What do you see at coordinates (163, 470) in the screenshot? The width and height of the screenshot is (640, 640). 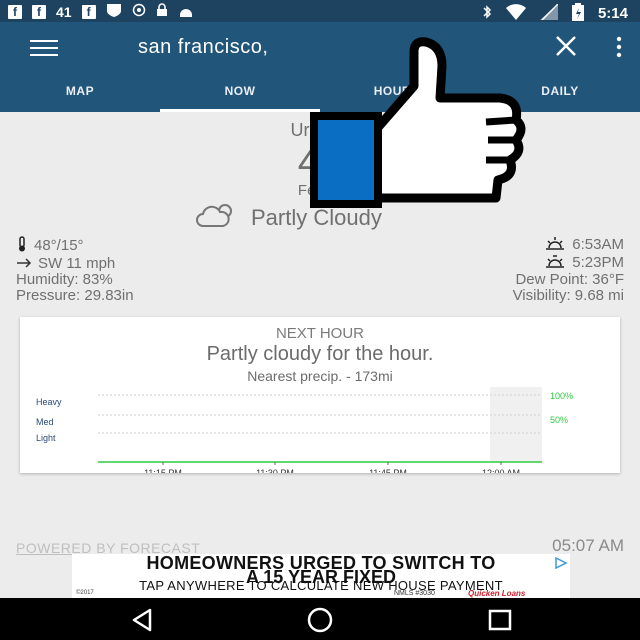 I see `chart-tick-label: 11:15 PM` at bounding box center [163, 470].